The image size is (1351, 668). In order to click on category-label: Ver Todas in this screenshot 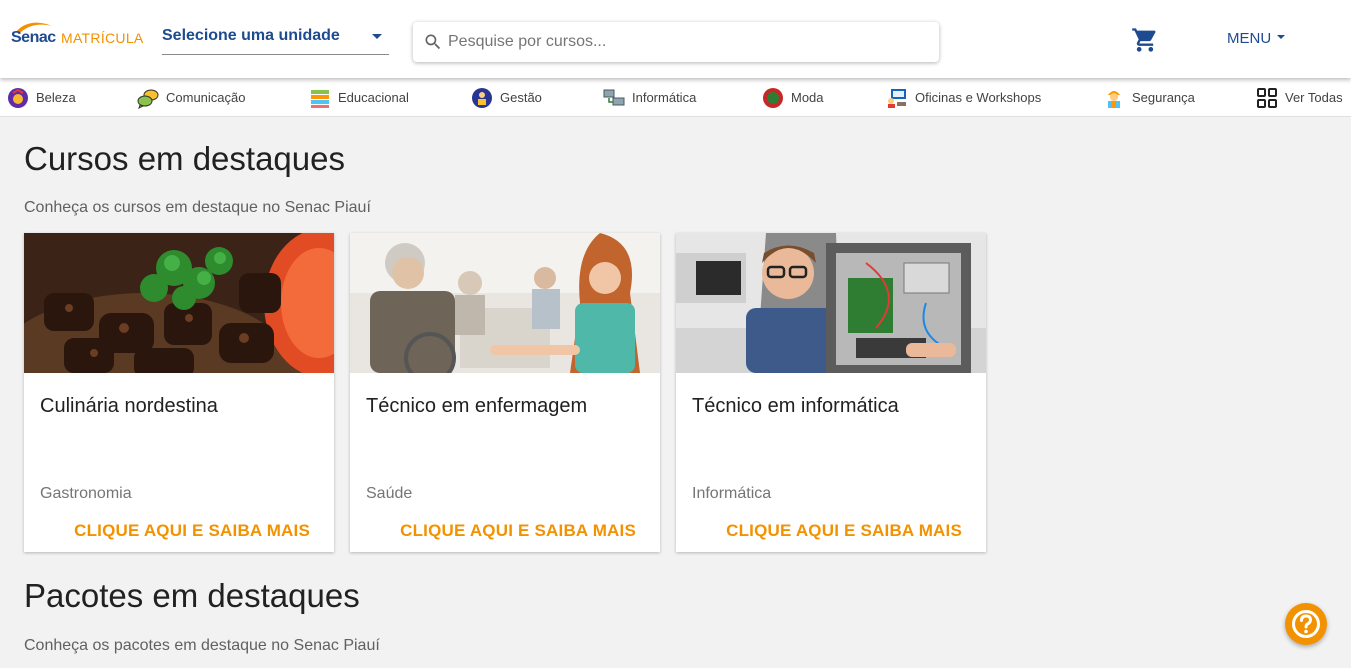, I will do `click(1314, 97)`.